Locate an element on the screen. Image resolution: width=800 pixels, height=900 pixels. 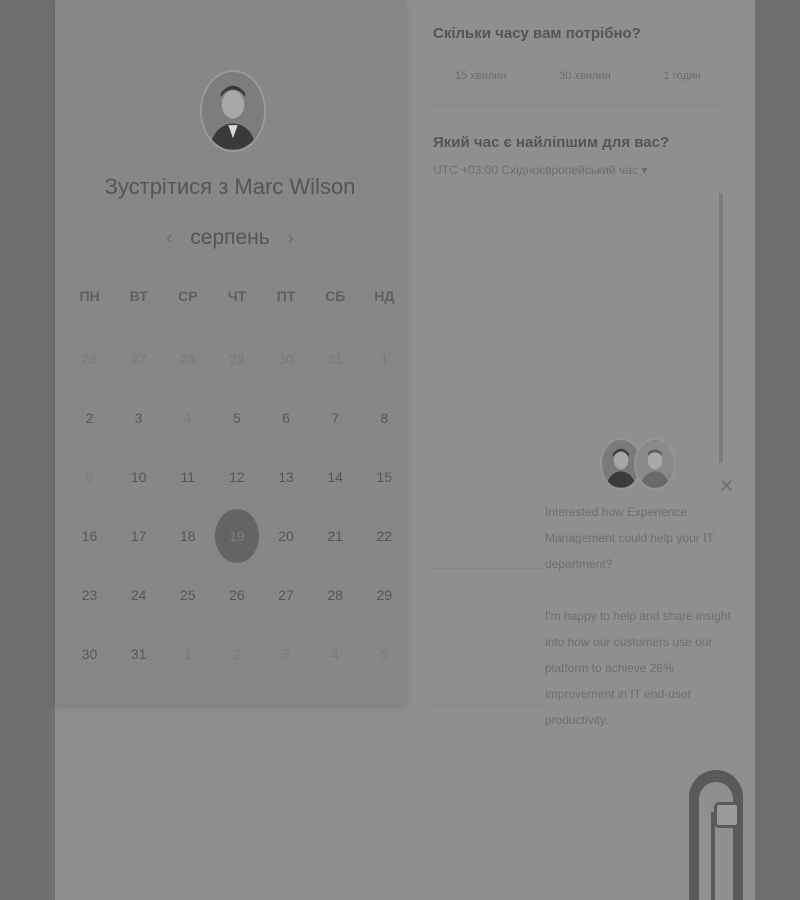
close-icon: ✕ is located at coordinates (726, 486).